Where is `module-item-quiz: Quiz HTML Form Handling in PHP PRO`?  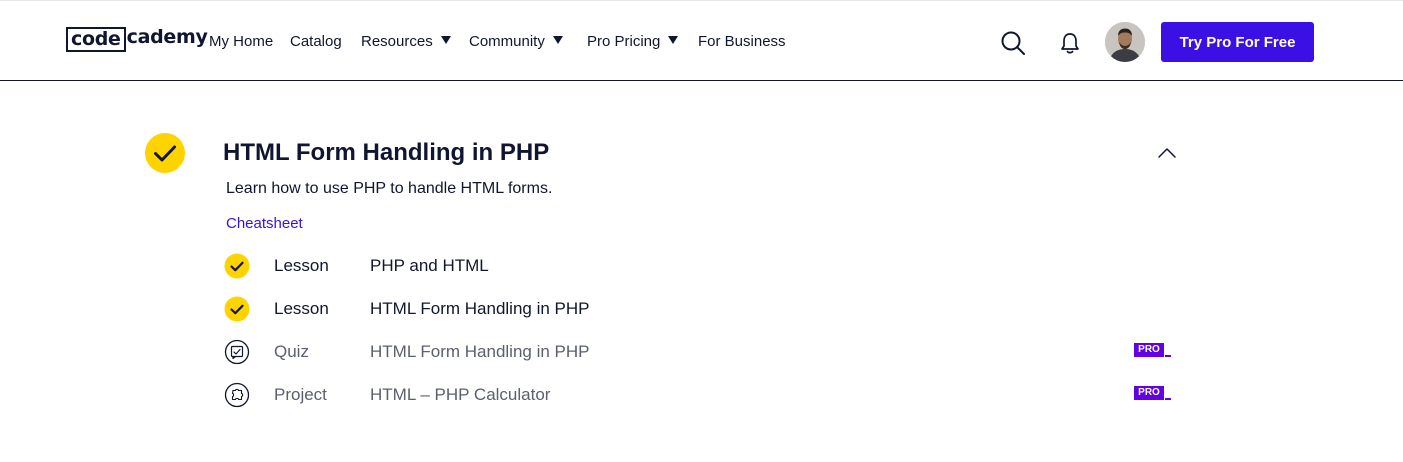
module-item-quiz: Quiz HTML Form Handling in PHP PRO is located at coordinates (704, 352).